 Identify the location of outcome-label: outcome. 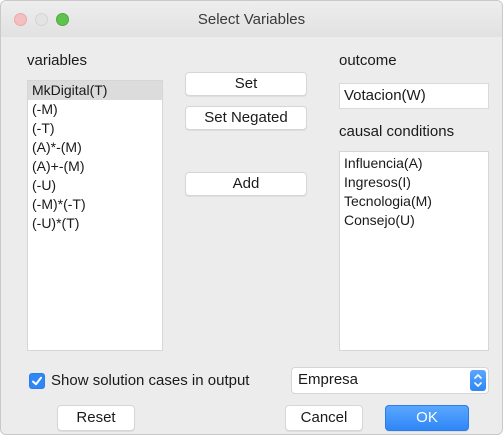
(368, 60).